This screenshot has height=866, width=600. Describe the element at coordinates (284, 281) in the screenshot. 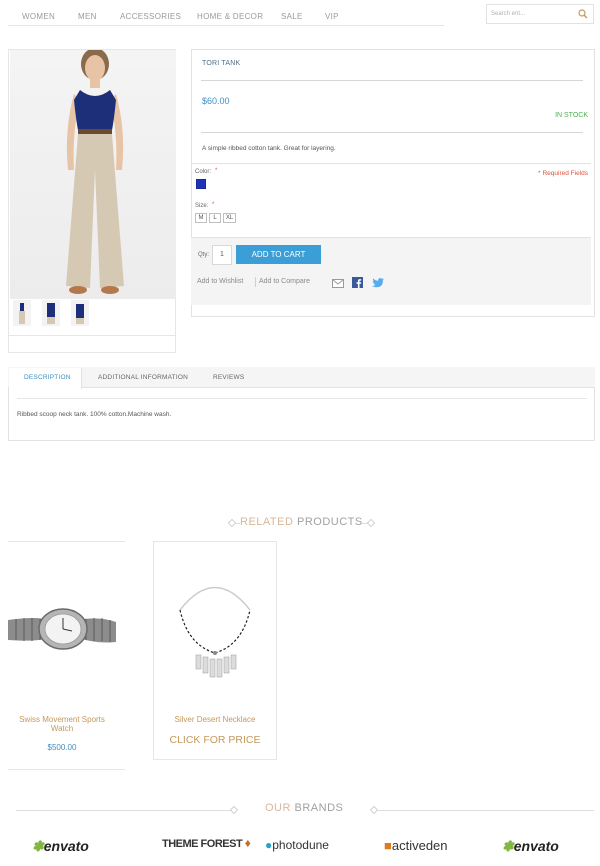

I see `add-to-compare-link: Add to Compare` at that location.